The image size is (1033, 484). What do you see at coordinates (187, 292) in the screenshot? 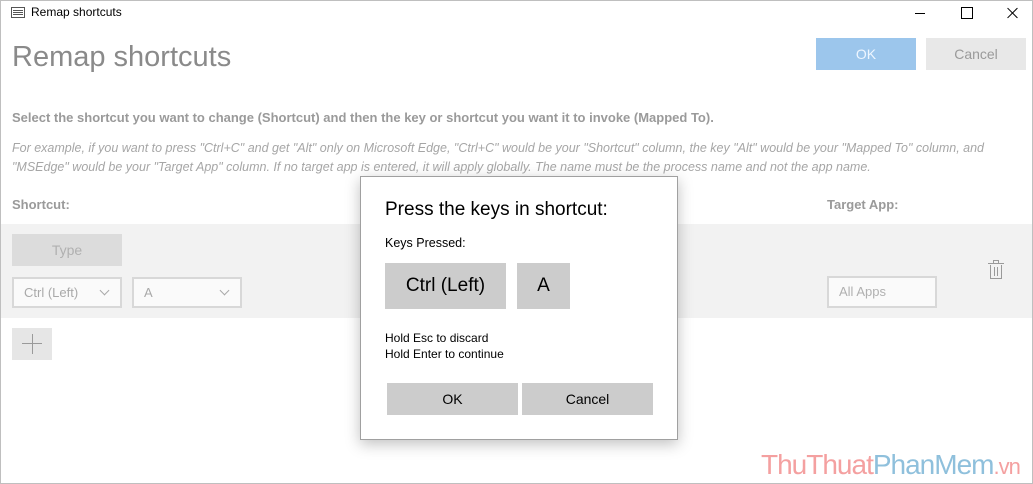
I see `key-dropdown: A` at bounding box center [187, 292].